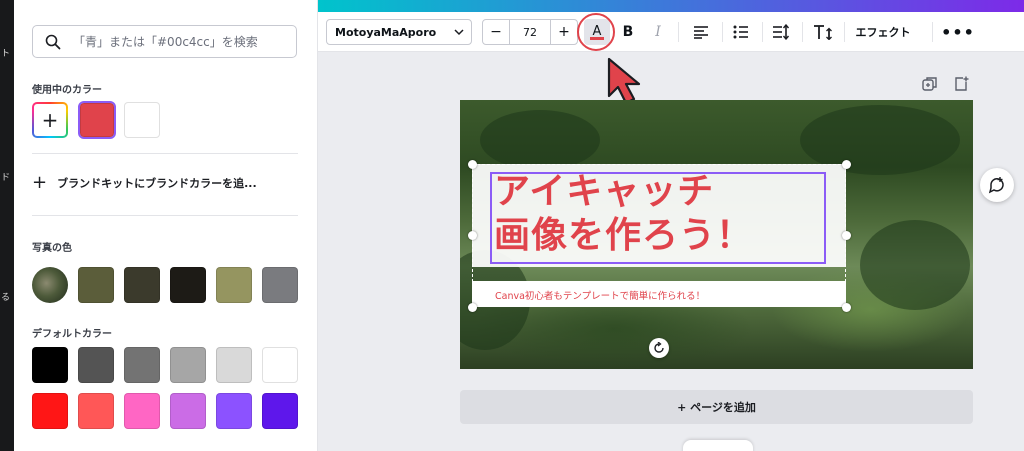 The image size is (1024, 451). I want to click on rotate-handle, so click(659, 348).